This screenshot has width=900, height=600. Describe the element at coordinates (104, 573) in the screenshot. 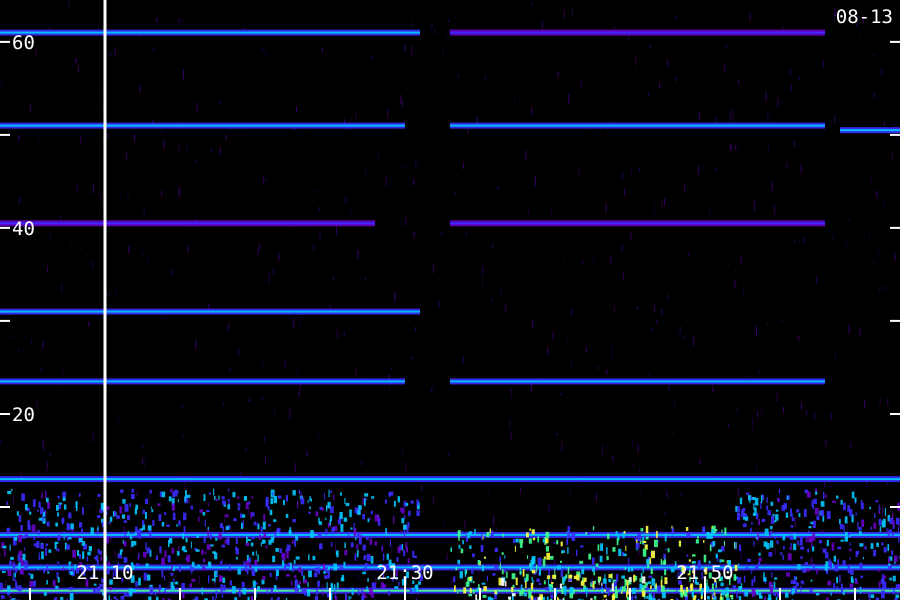

I see `x-tick-label: 21:10` at that location.